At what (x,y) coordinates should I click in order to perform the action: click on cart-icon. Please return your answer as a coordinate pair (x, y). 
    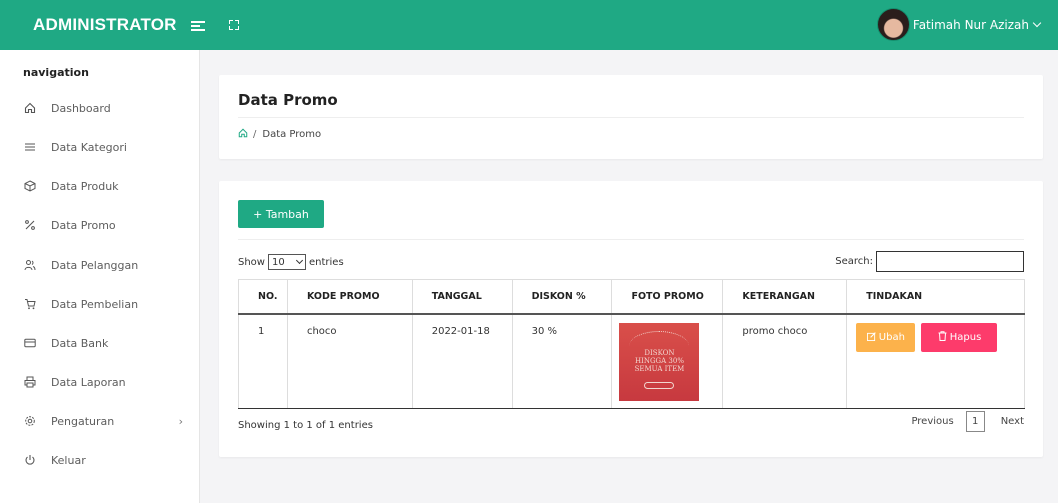
    Looking at the image, I should click on (30, 304).